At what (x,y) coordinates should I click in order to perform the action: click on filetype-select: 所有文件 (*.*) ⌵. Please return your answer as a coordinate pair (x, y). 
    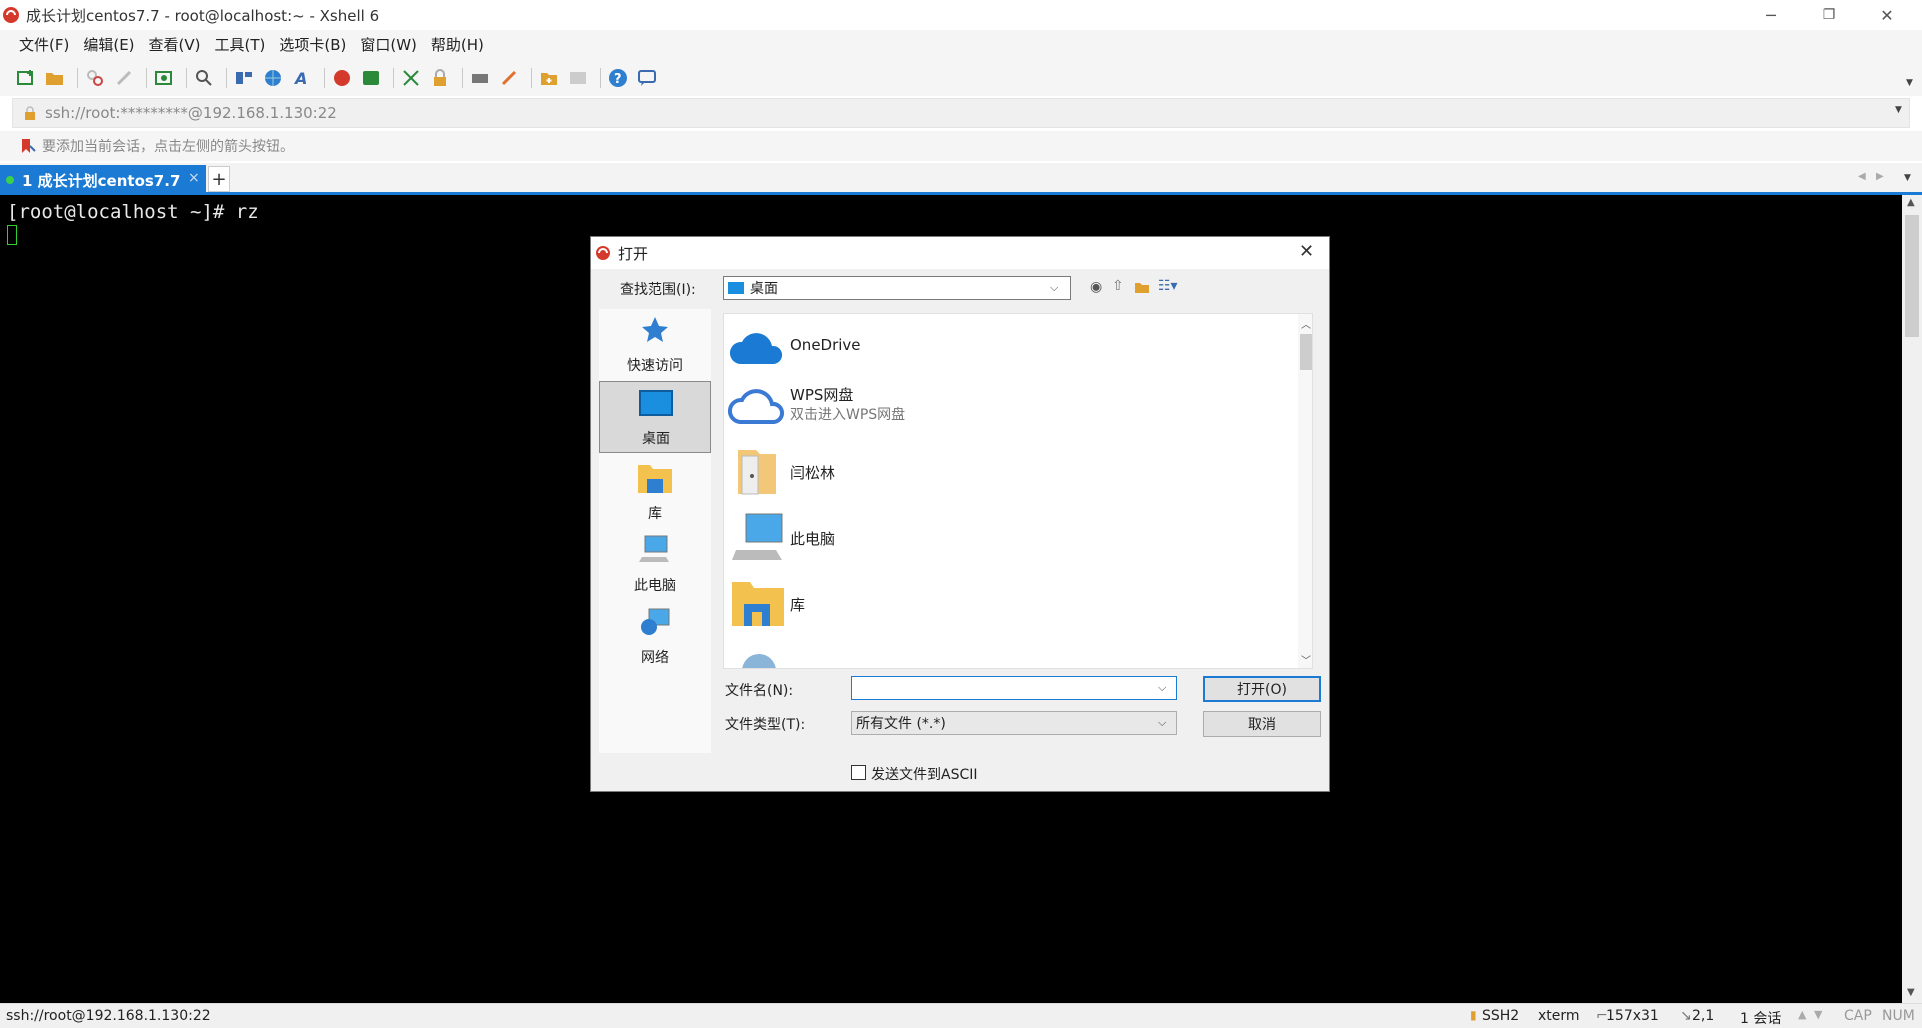
    Looking at the image, I should click on (1014, 723).